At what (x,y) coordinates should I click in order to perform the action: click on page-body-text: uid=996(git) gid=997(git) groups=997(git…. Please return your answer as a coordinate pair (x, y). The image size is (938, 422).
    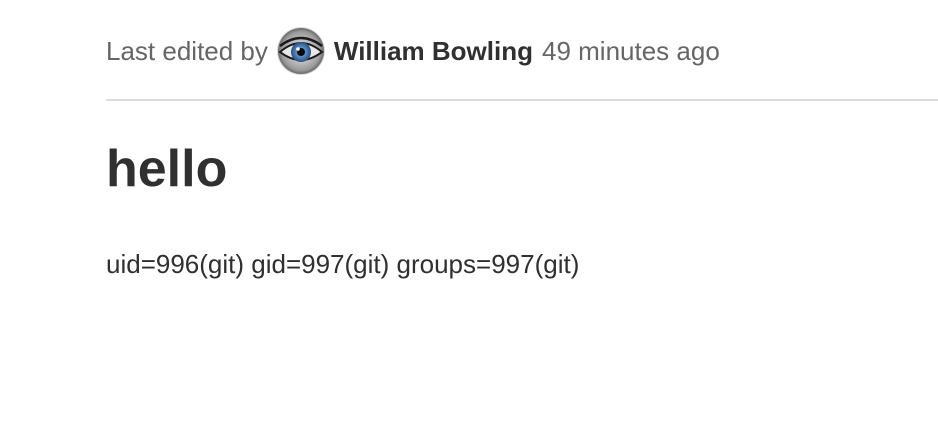
    Looking at the image, I should click on (343, 264).